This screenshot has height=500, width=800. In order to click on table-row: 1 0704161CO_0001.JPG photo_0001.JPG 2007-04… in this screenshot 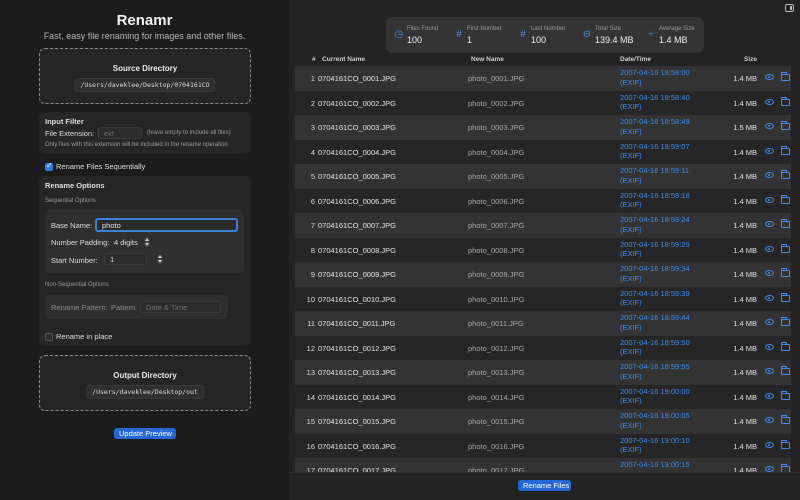, I will do `click(543, 78)`.